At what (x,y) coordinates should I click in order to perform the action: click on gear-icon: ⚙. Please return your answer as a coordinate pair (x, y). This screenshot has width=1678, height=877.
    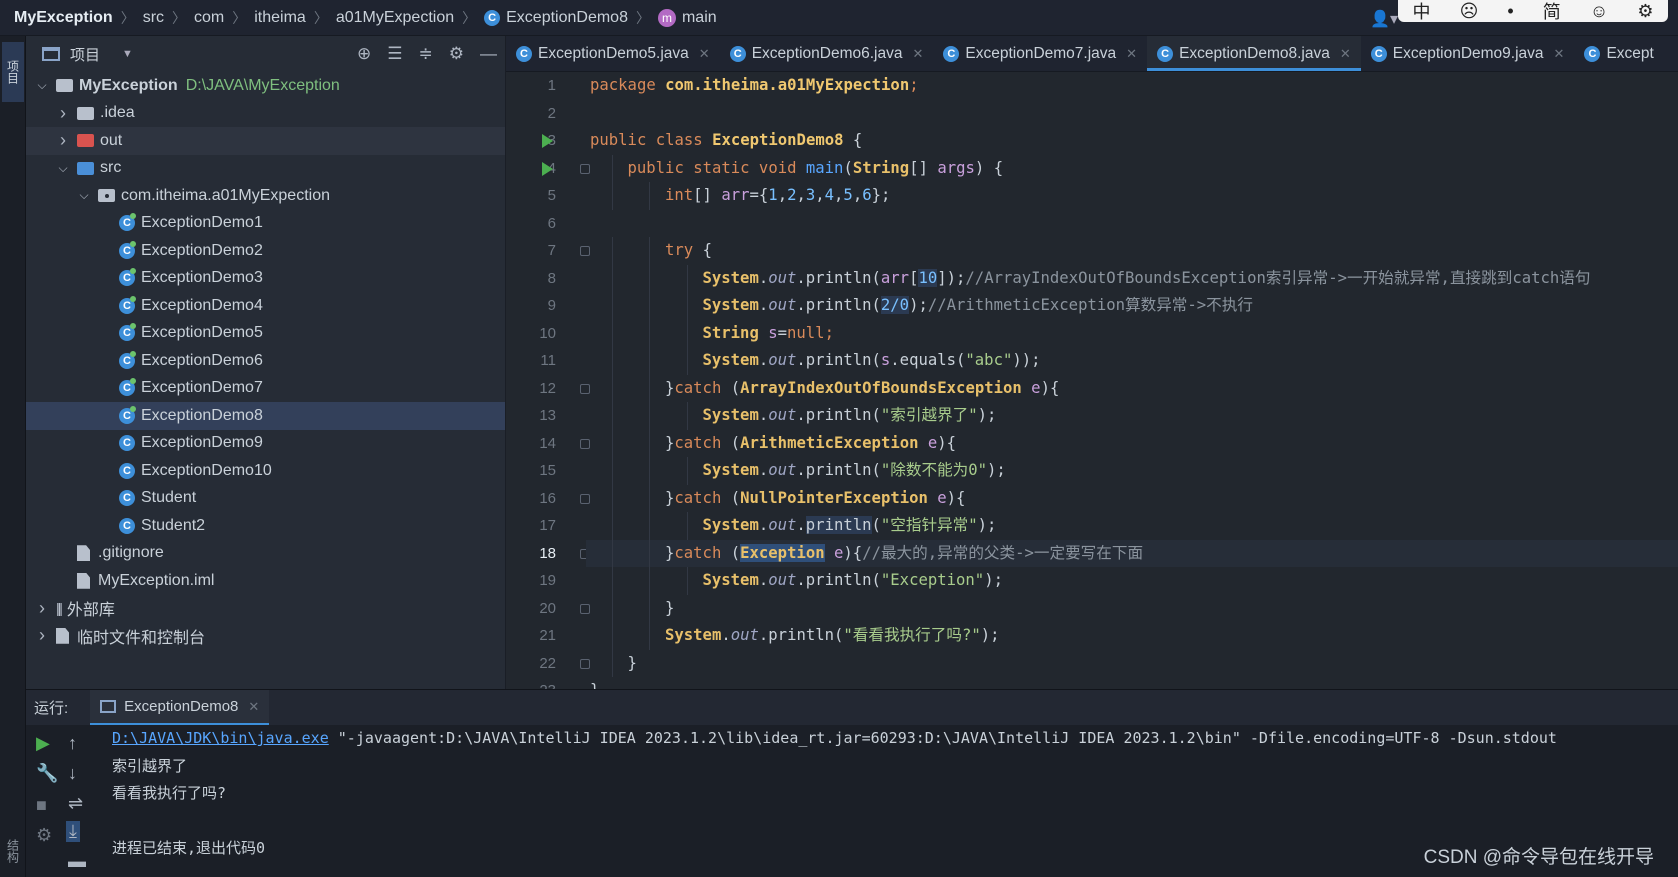
    Looking at the image, I should click on (456, 54).